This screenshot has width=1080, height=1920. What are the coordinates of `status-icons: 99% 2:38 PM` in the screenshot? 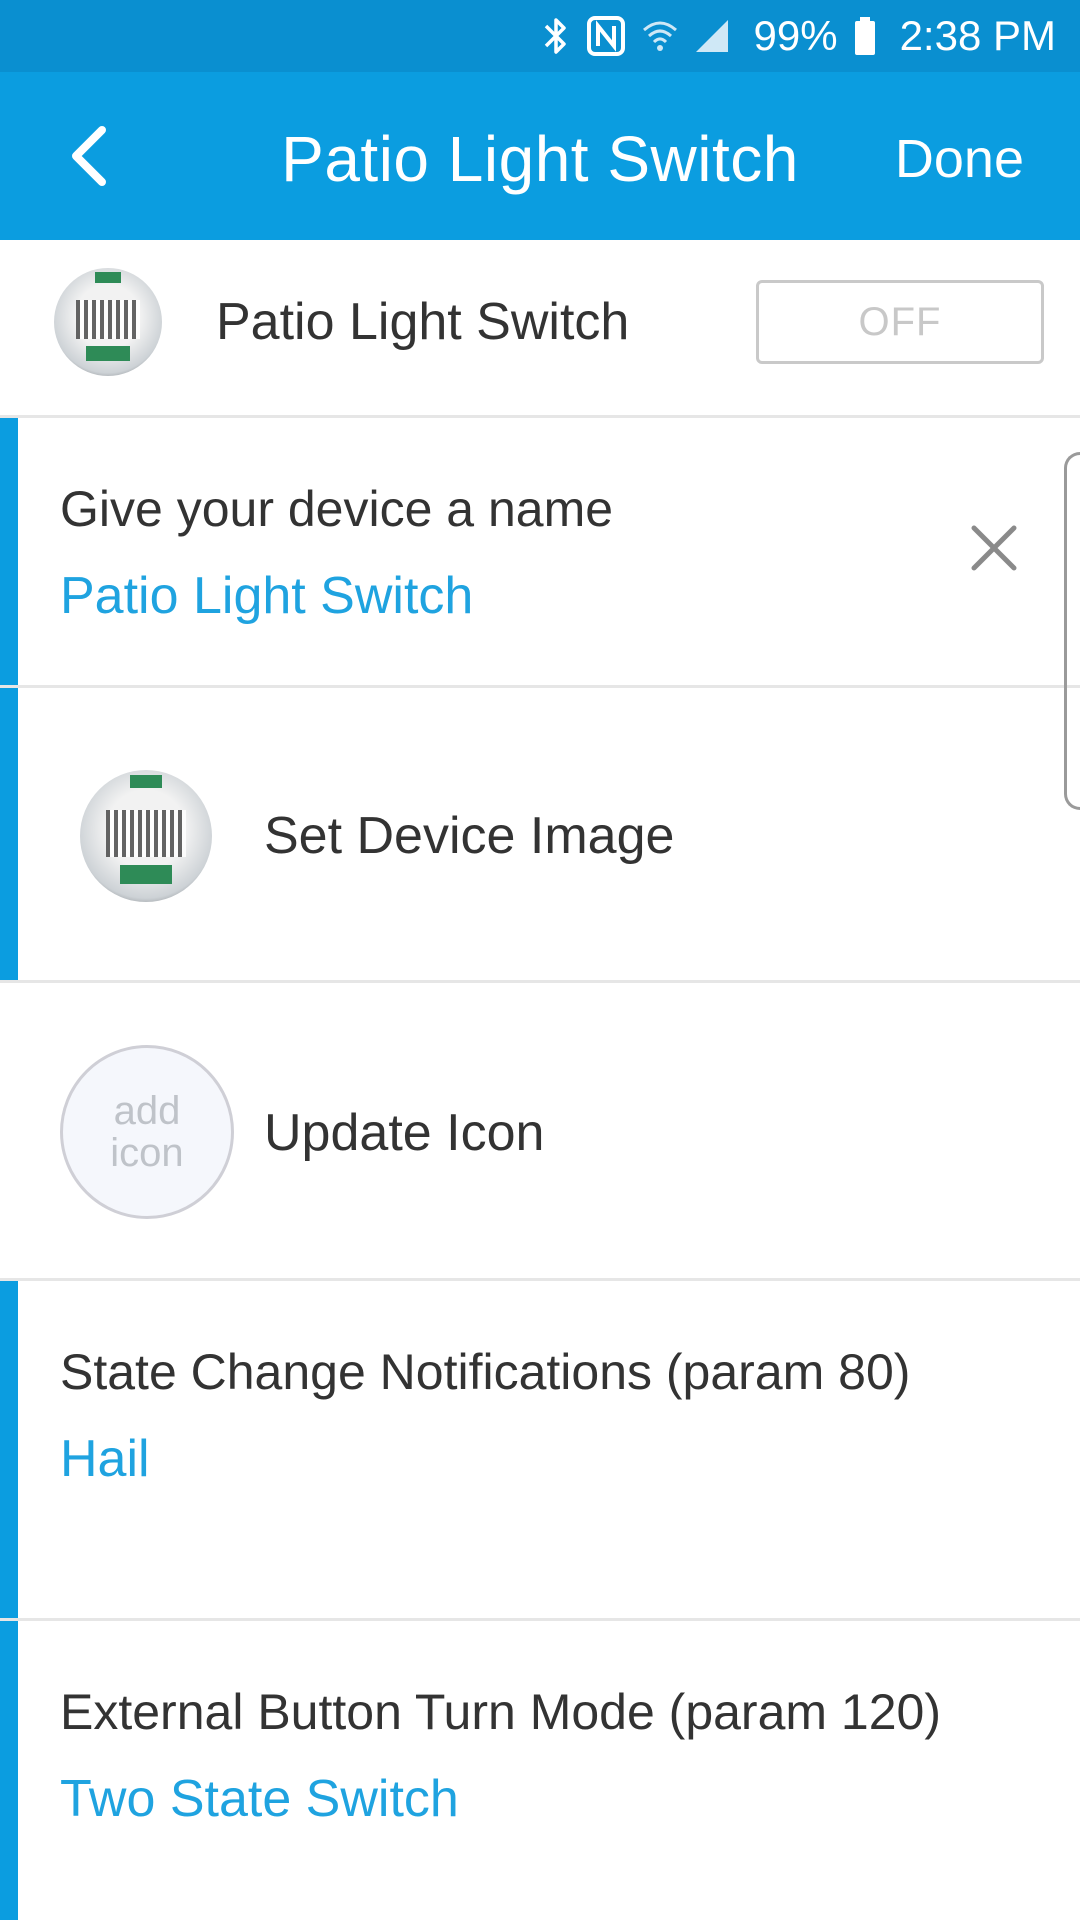 It's located at (799, 36).